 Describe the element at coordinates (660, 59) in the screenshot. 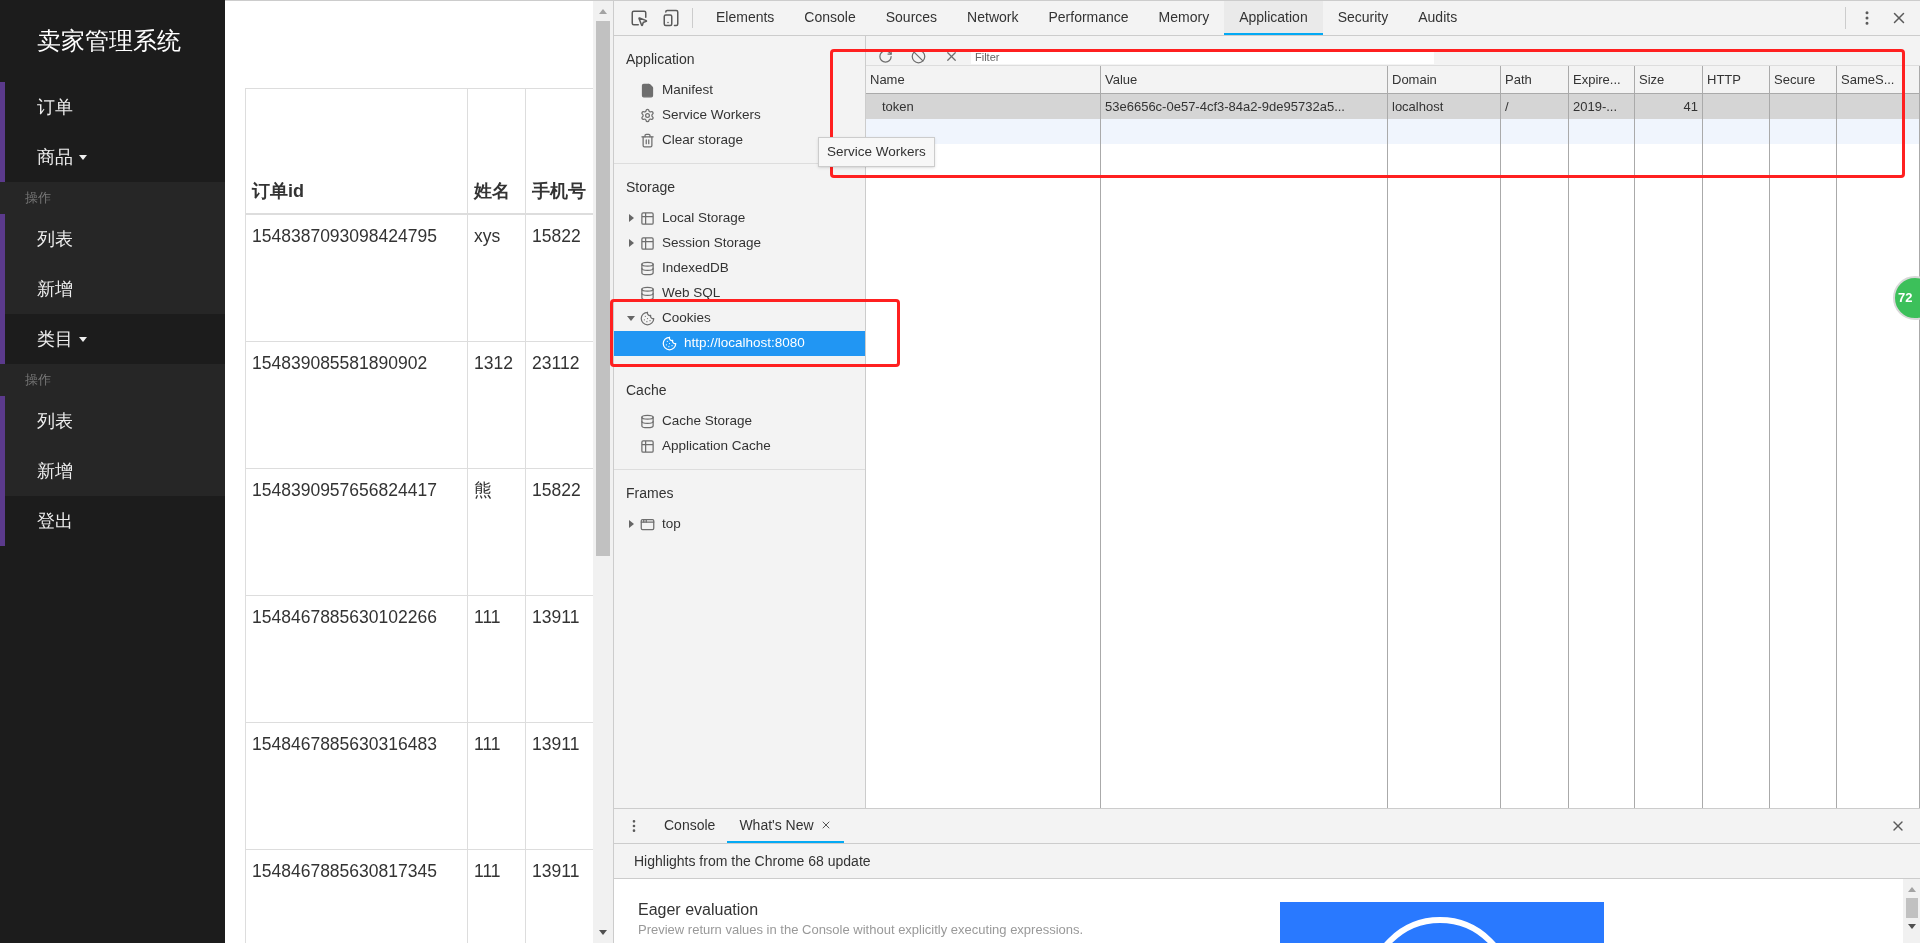

I see `section-title: Application` at that location.